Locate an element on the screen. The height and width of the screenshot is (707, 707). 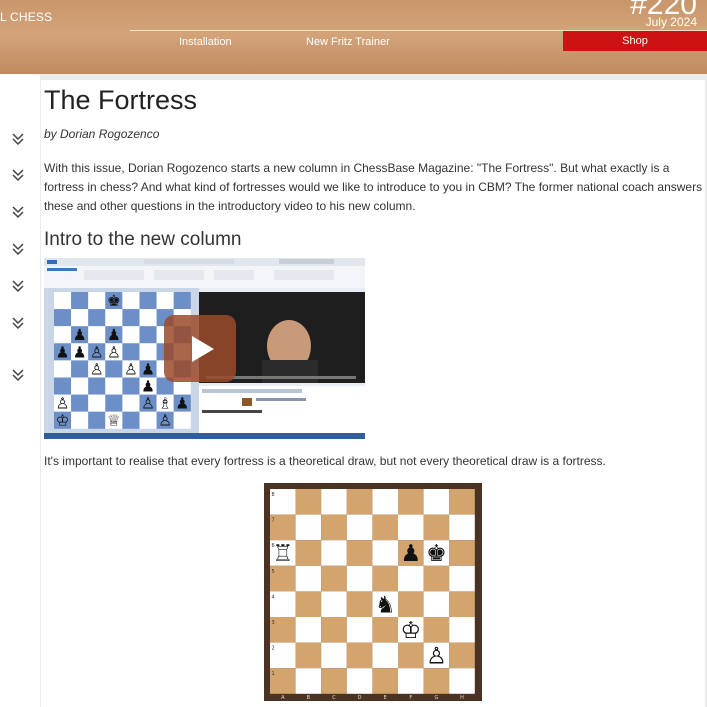
brand-logo-text: L CHESS is located at coordinates (26, 17).